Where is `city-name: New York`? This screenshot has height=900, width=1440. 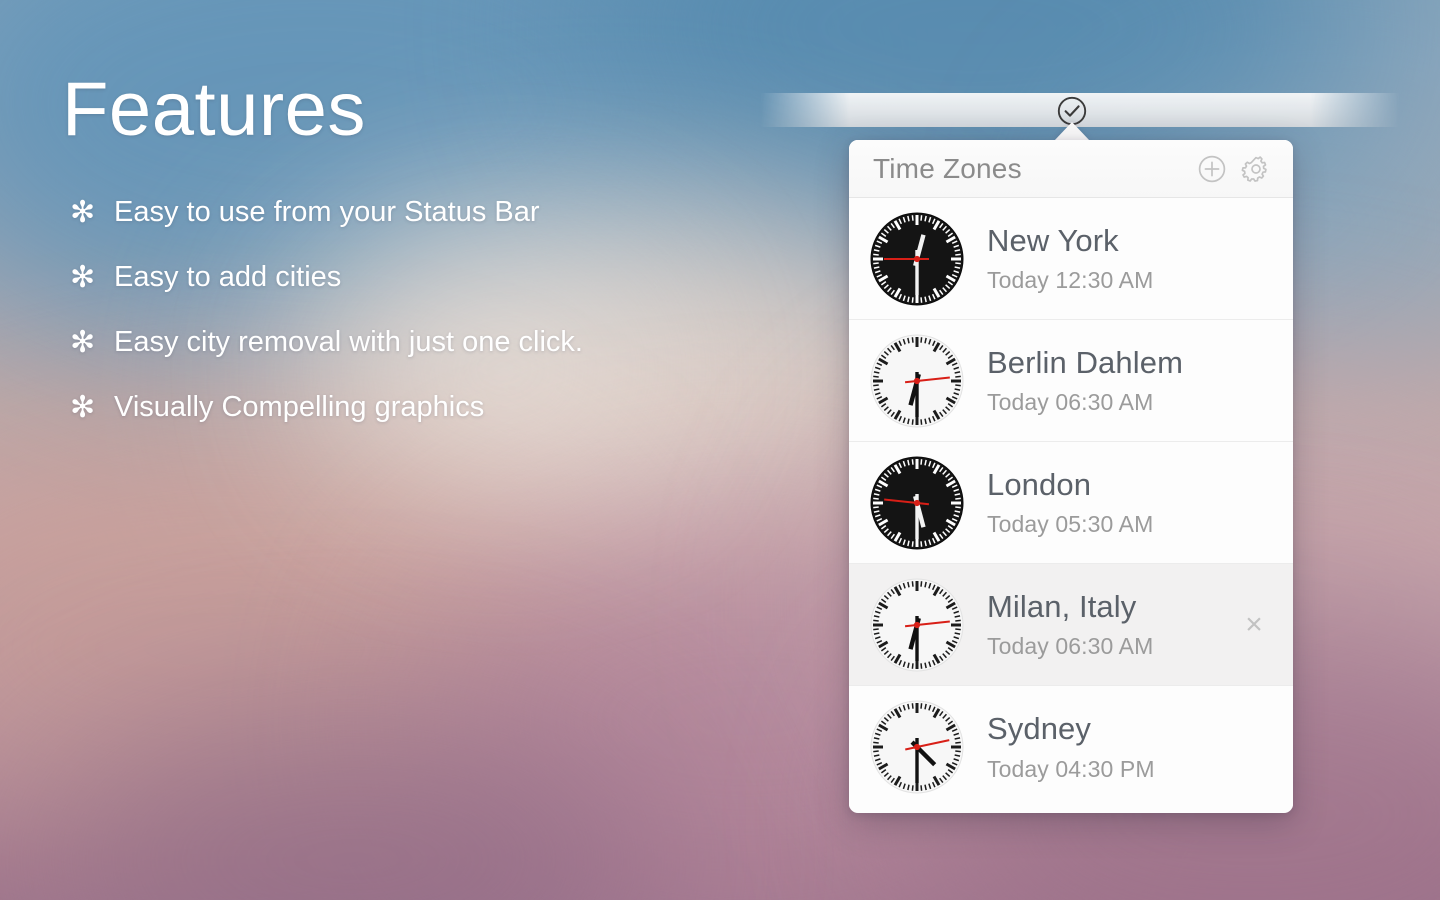
city-name: New York is located at coordinates (1053, 240).